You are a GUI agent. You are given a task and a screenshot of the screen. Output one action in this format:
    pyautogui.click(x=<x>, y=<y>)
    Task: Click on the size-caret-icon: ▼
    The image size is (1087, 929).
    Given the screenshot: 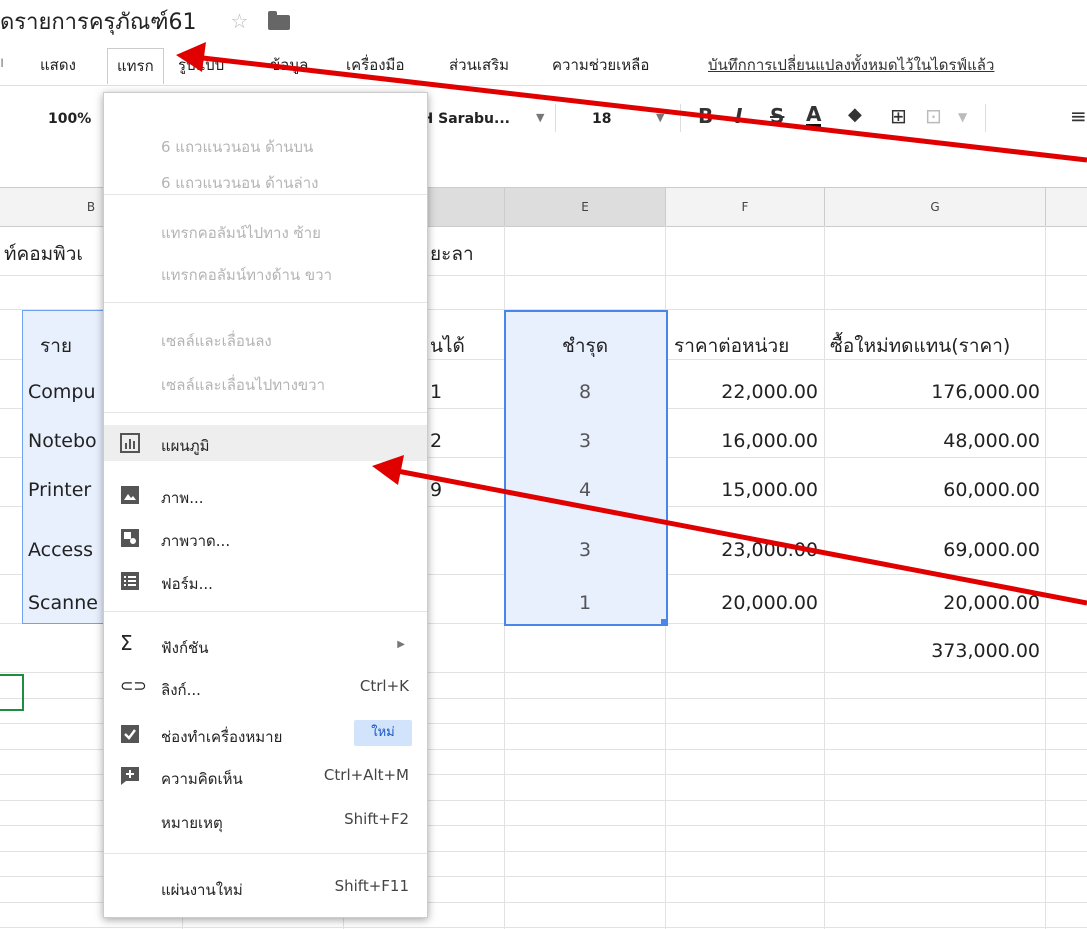 What is the action you would take?
    pyautogui.click(x=660, y=117)
    